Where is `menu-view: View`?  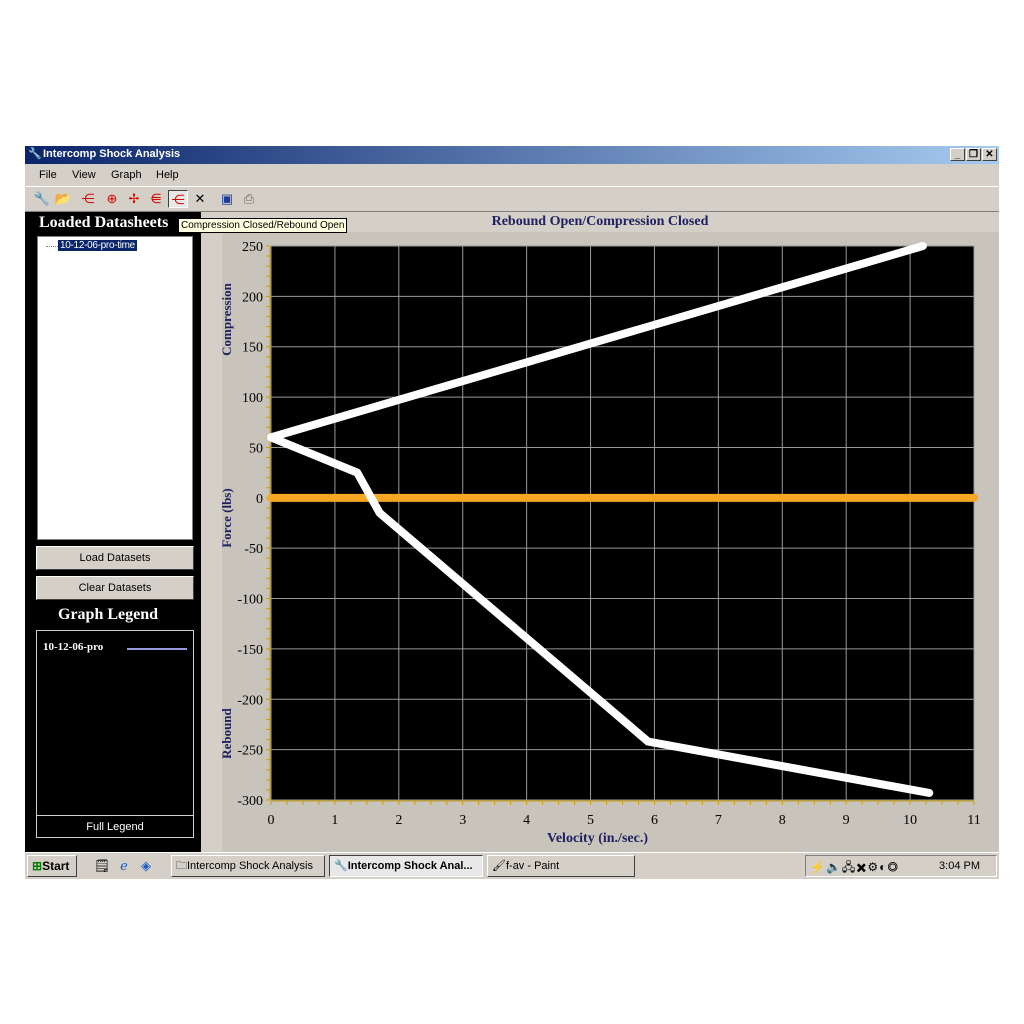
menu-view: View is located at coordinates (84, 175).